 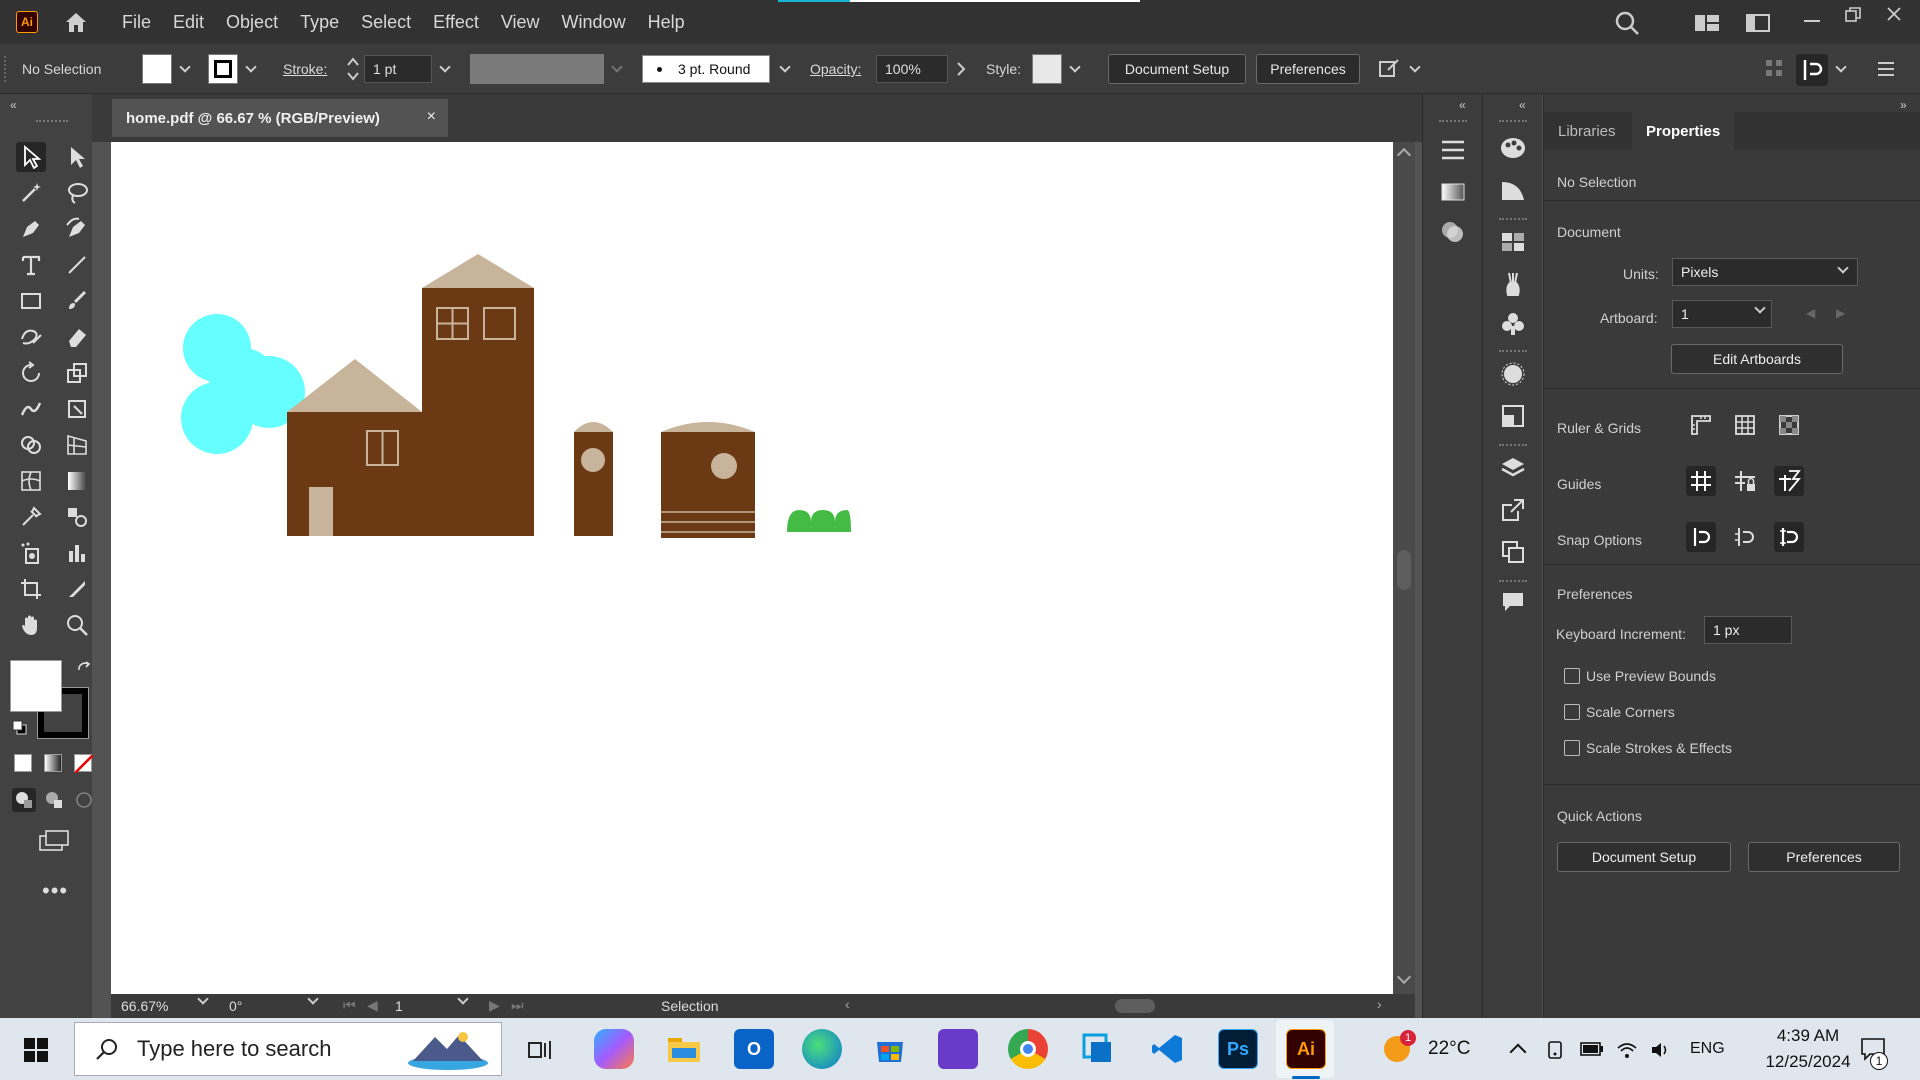 What do you see at coordinates (398, 69) in the screenshot?
I see `stroke-weight-field: 1 pt` at bounding box center [398, 69].